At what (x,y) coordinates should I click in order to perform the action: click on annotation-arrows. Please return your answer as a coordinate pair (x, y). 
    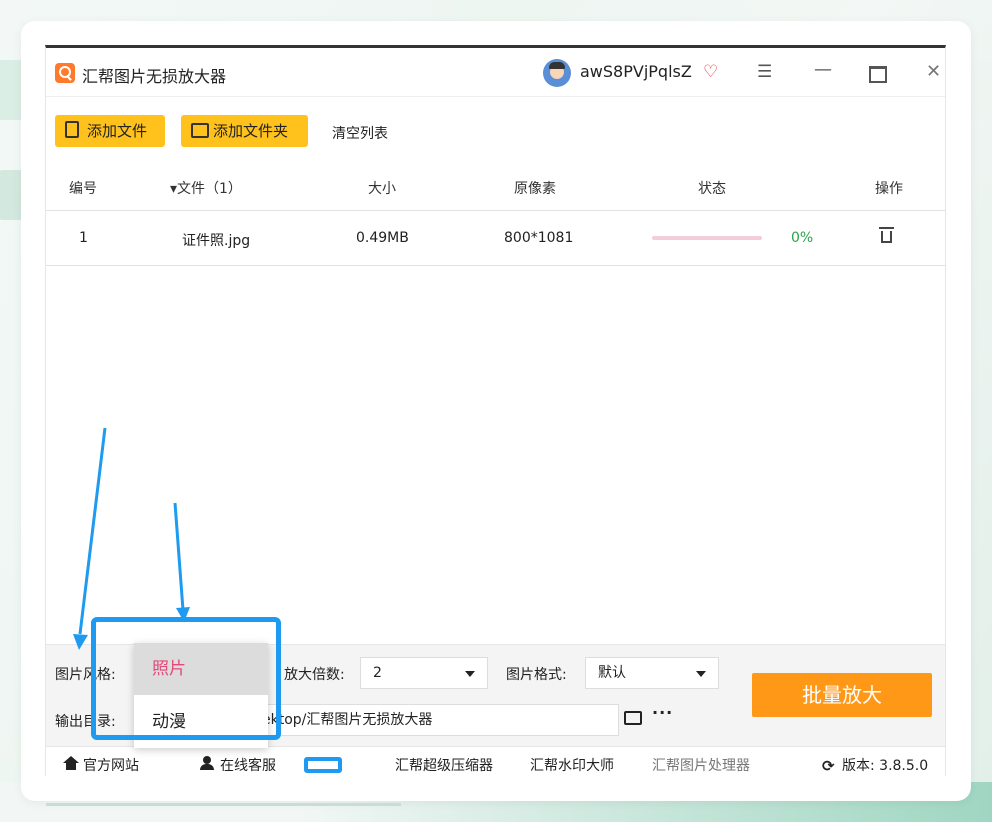
    Looking at the image, I should click on (131, 538).